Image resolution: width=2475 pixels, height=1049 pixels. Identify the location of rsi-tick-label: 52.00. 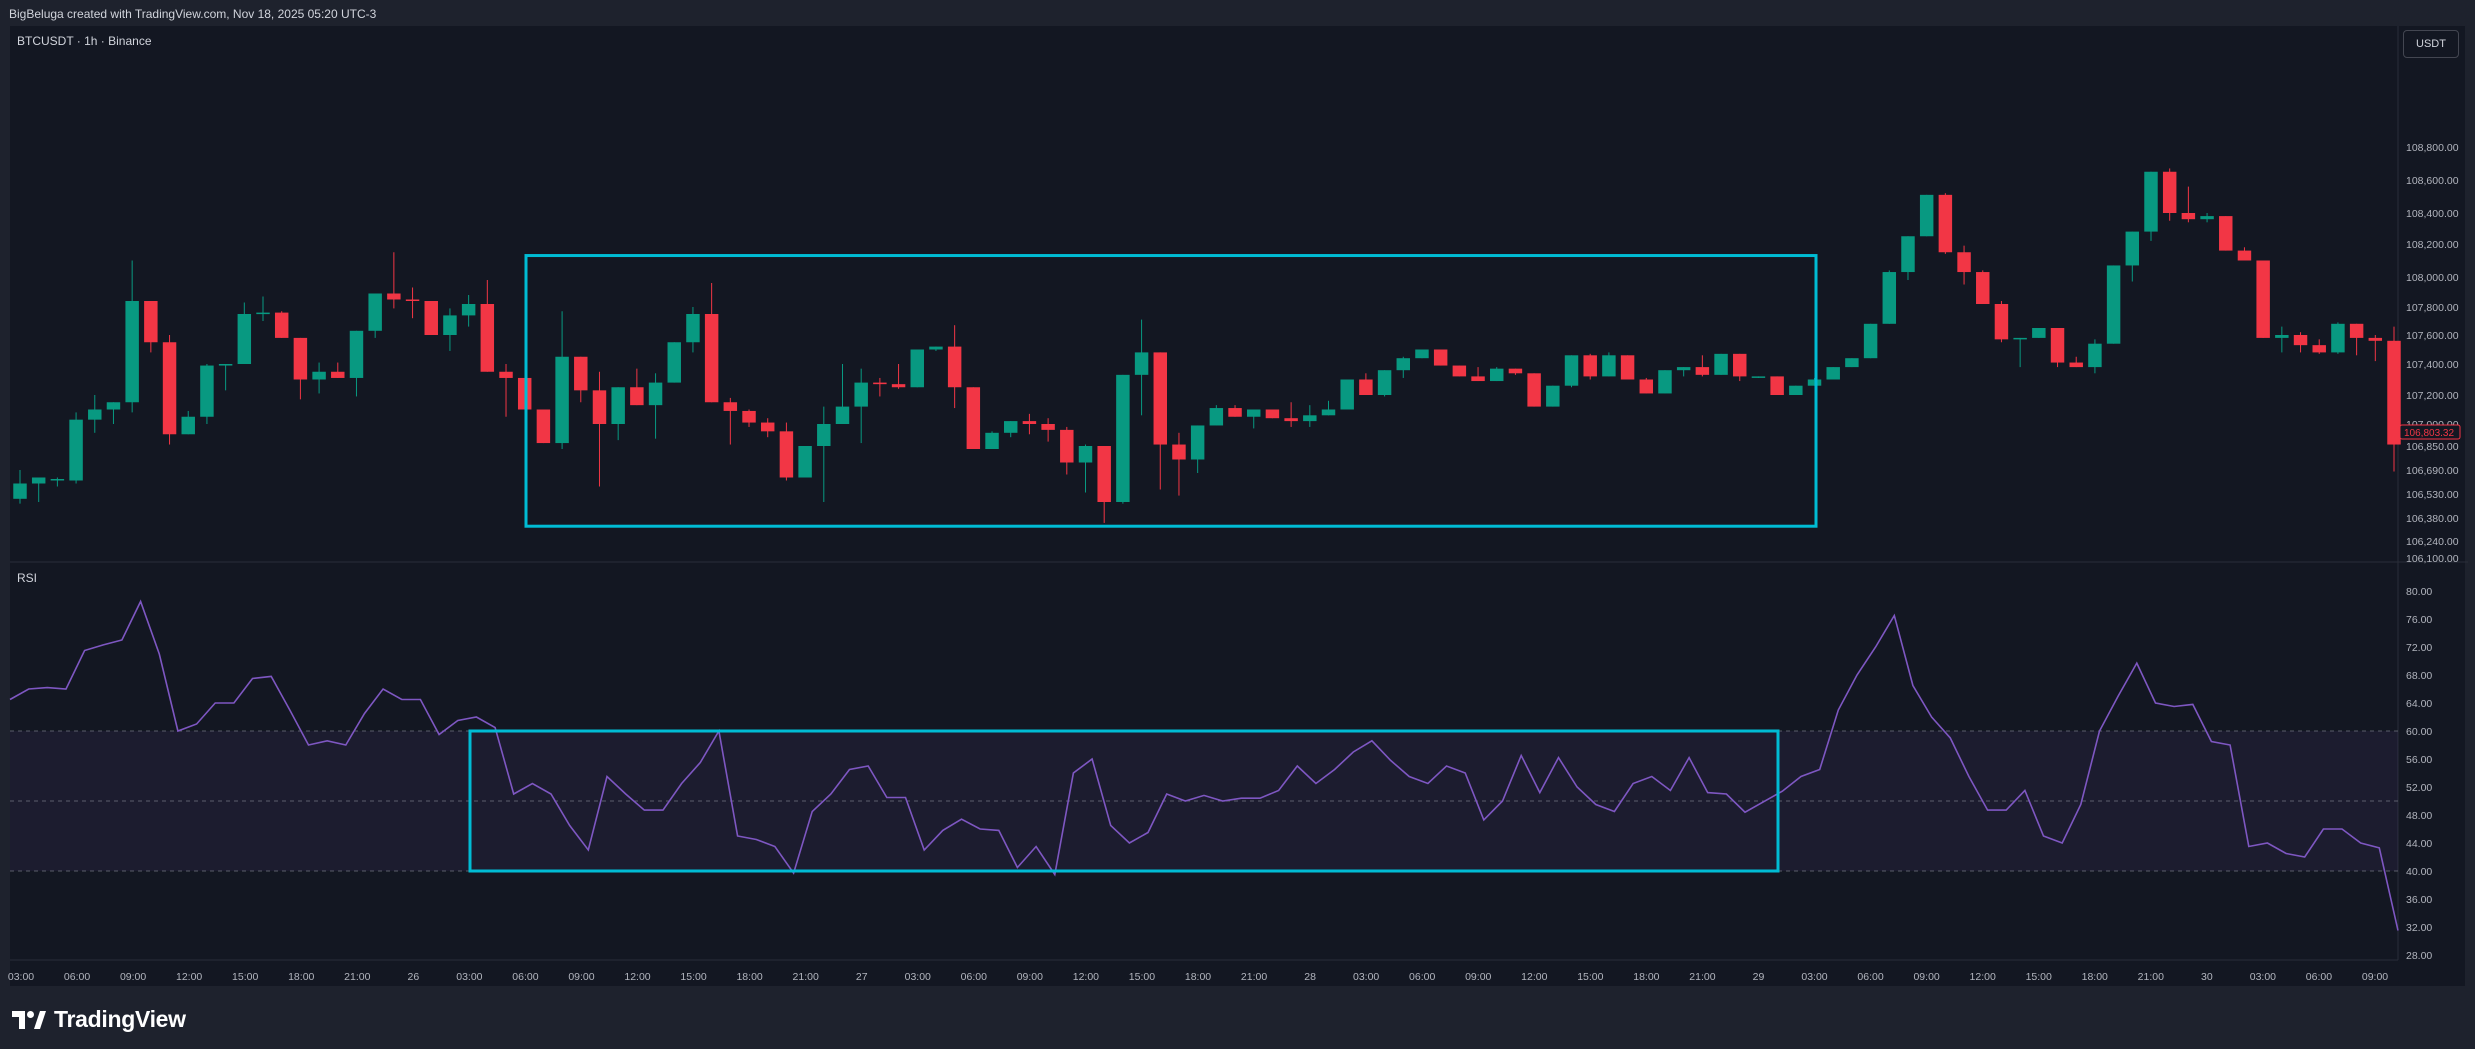
(2419, 788).